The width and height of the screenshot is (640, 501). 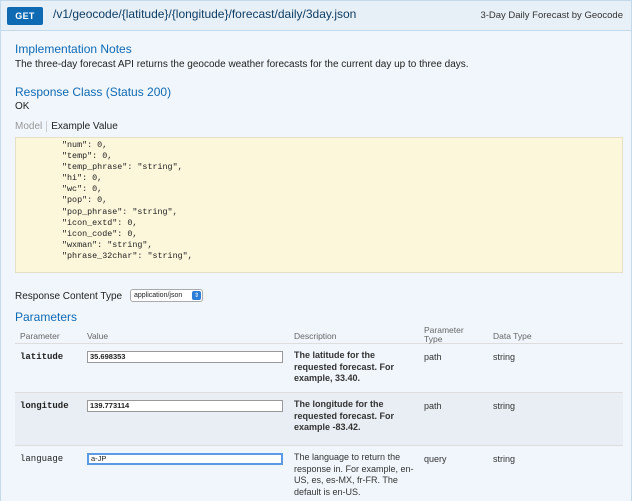 What do you see at coordinates (551, 15) in the screenshot?
I see `operation-summary: 3-Day Daily Forecast by Geocode` at bounding box center [551, 15].